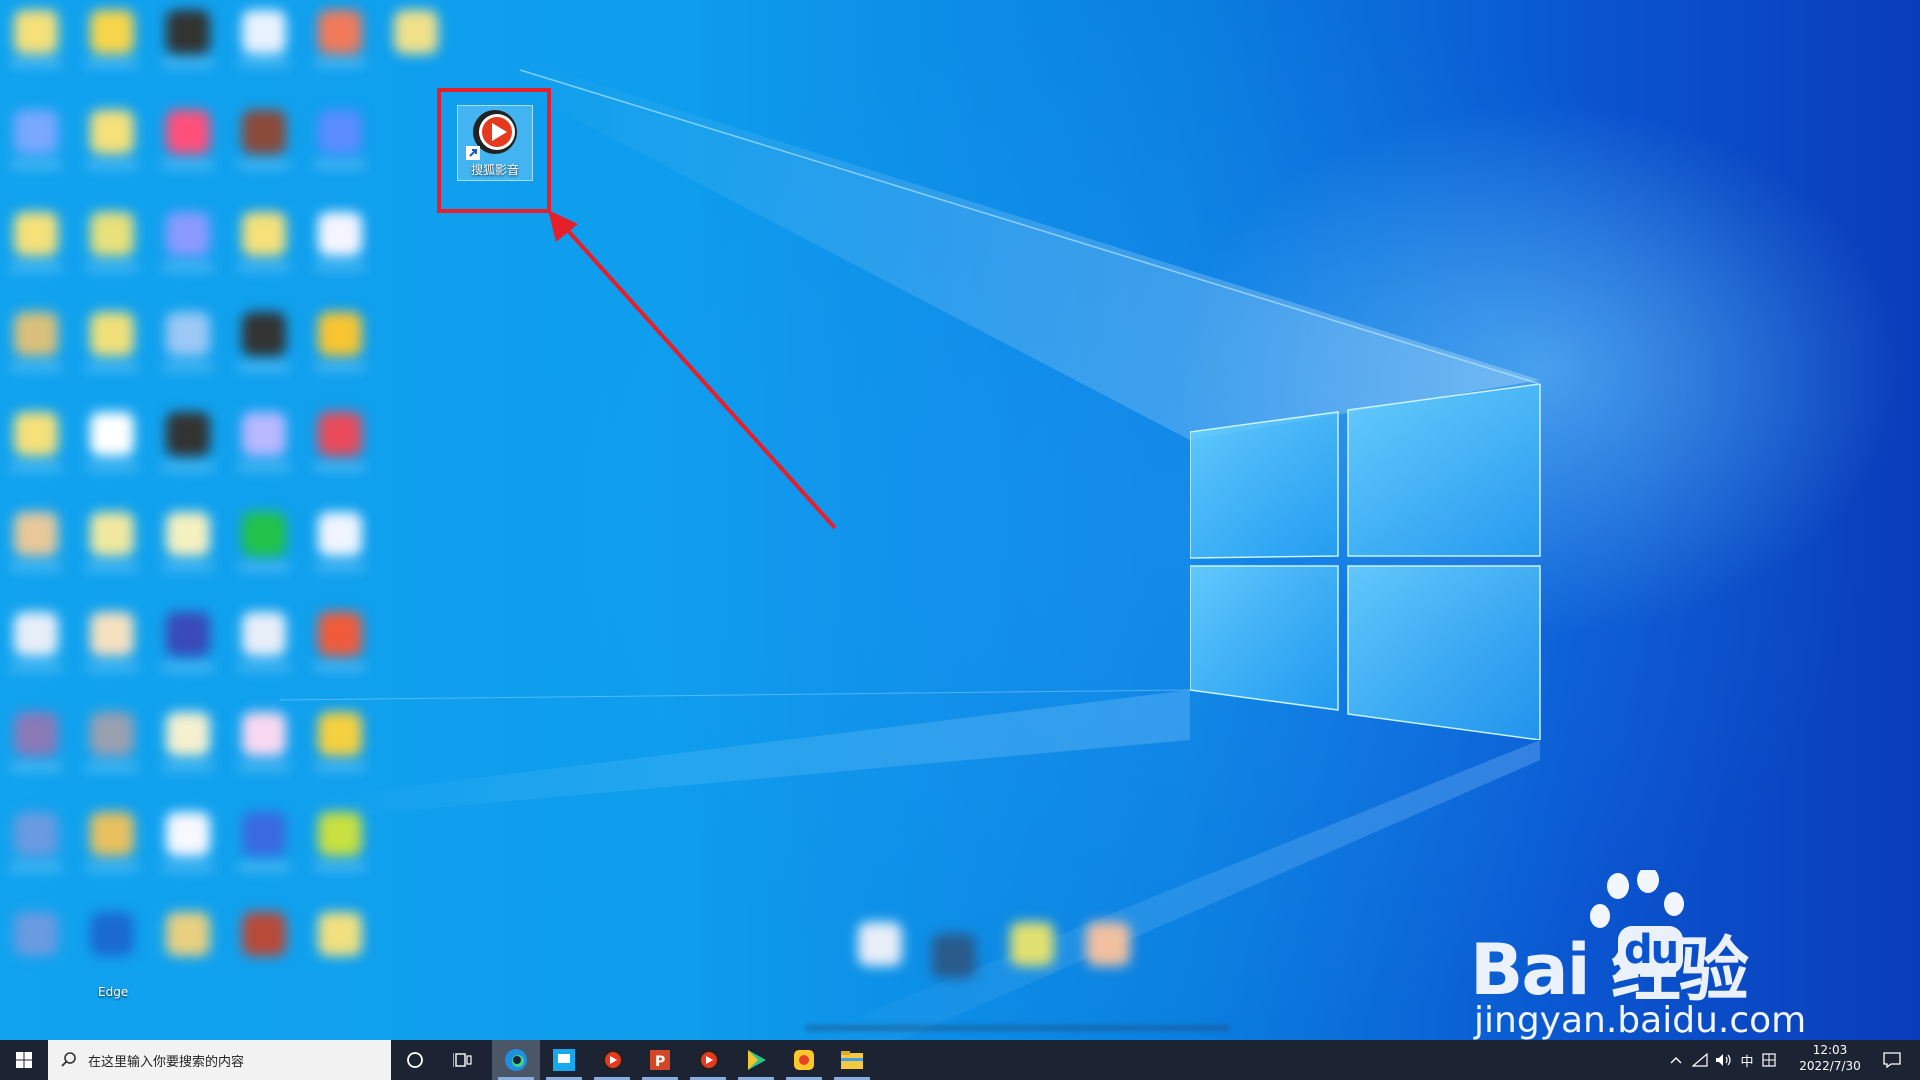  Describe the element at coordinates (1651, 950) in the screenshot. I see `watermark-du: du` at that location.